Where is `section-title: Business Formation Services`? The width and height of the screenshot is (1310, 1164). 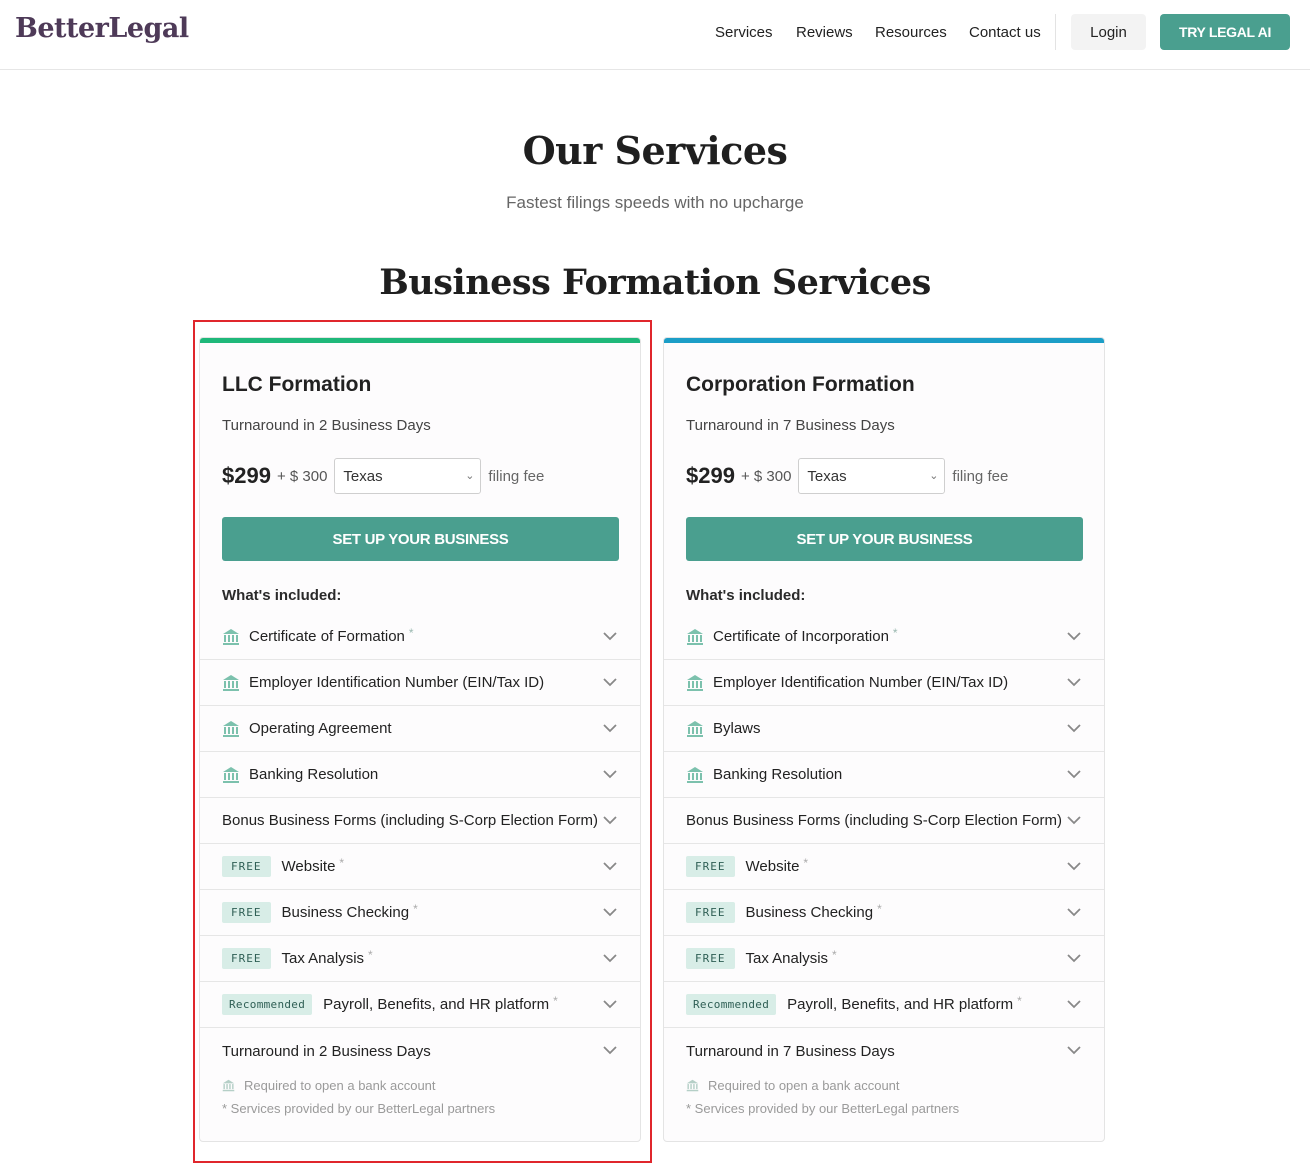 section-title: Business Formation Services is located at coordinates (655, 282).